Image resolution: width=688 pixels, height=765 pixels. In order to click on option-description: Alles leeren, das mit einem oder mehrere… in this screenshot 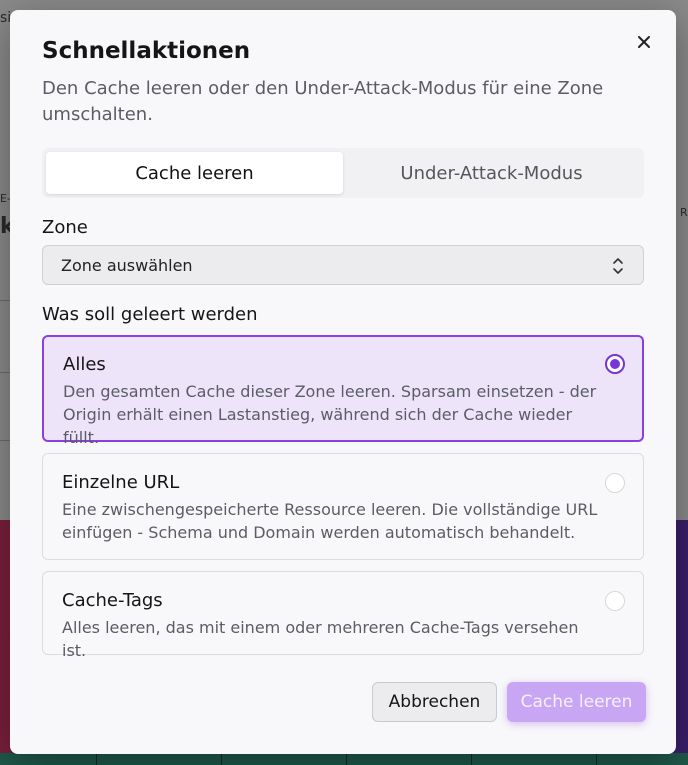, I will do `click(320, 639)`.